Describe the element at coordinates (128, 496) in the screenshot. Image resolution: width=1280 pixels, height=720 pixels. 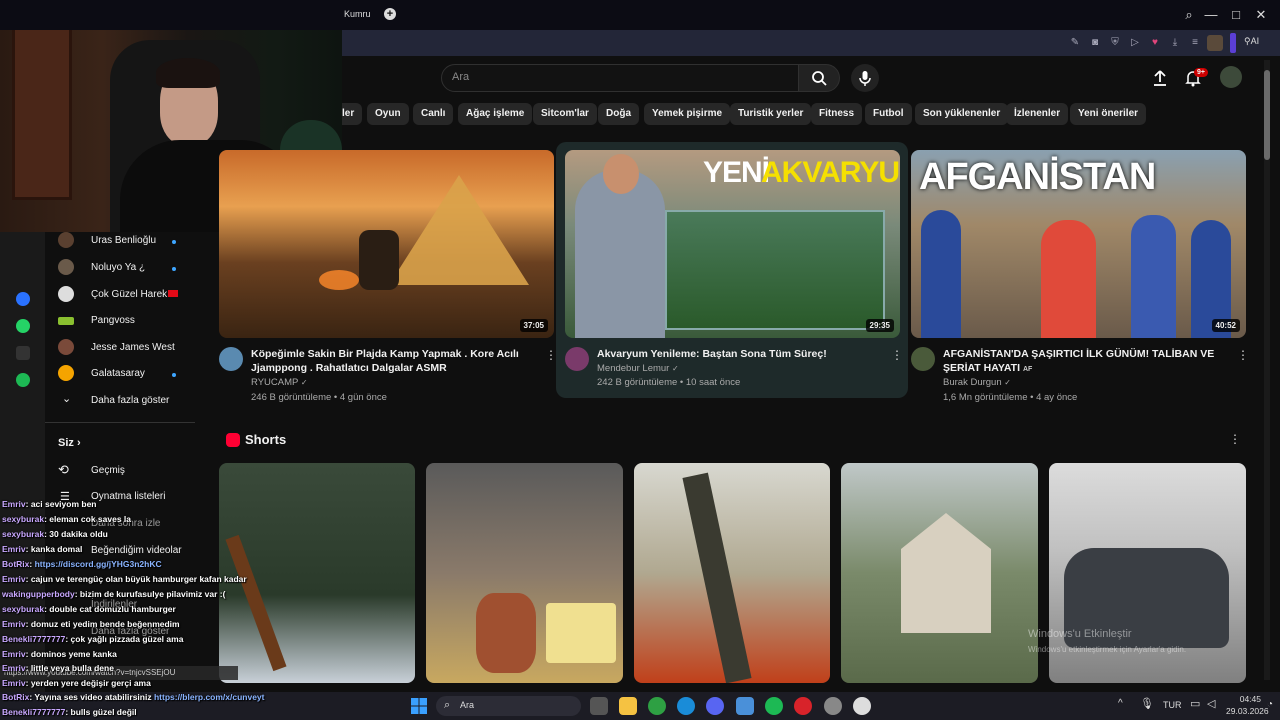
I see `sidebar-playlists: Oynatma listeleri` at that location.